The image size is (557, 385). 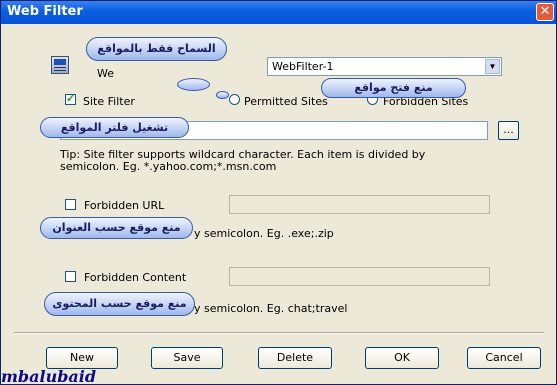 I want to click on cancel-button: Cancel, so click(x=504, y=358).